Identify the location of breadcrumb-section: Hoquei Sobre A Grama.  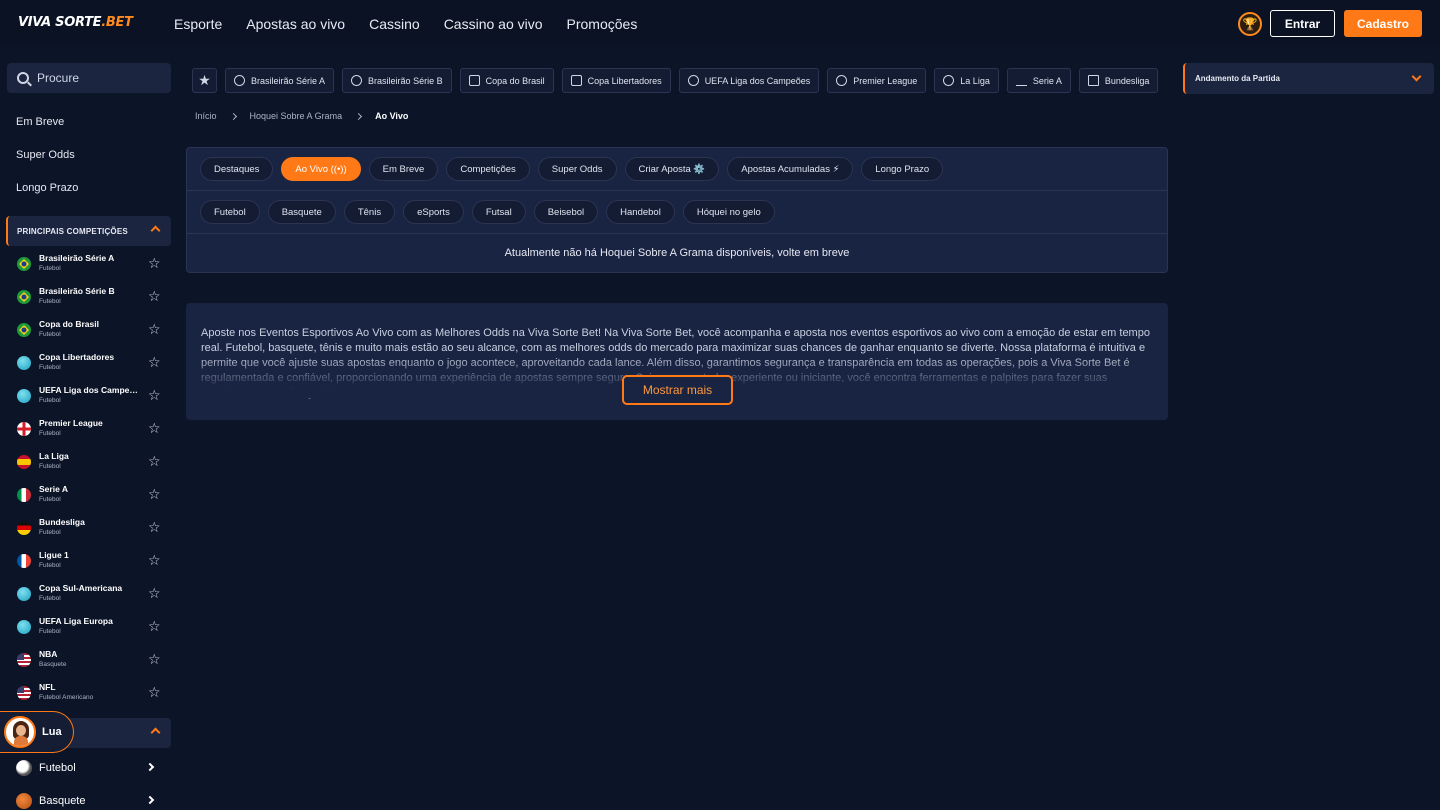
(296, 116).